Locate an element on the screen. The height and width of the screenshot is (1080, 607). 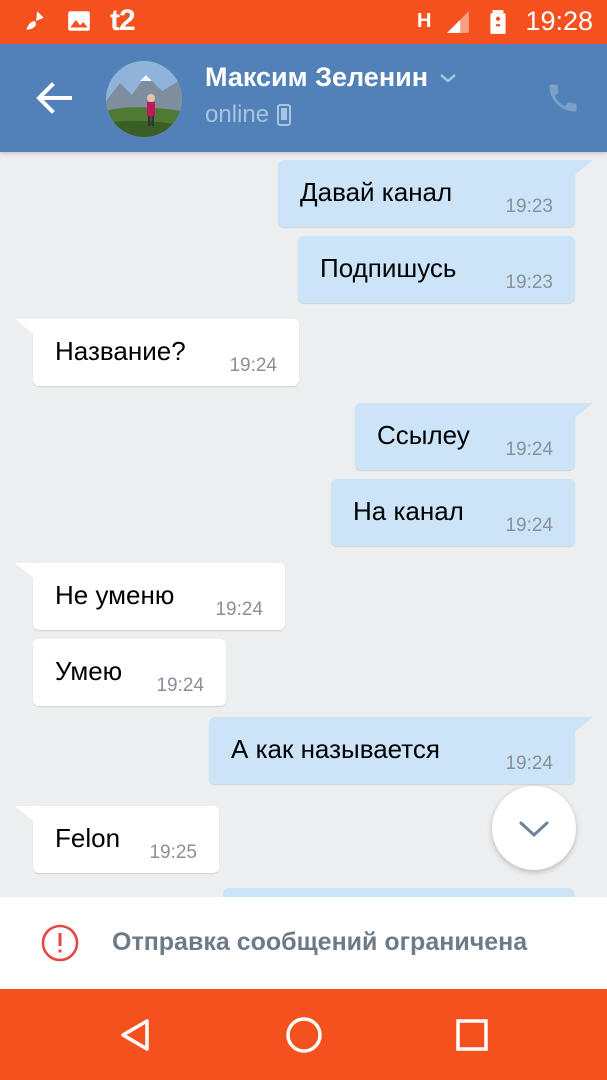
restriction-text: Отправка сообщений ограничена is located at coordinates (320, 942).